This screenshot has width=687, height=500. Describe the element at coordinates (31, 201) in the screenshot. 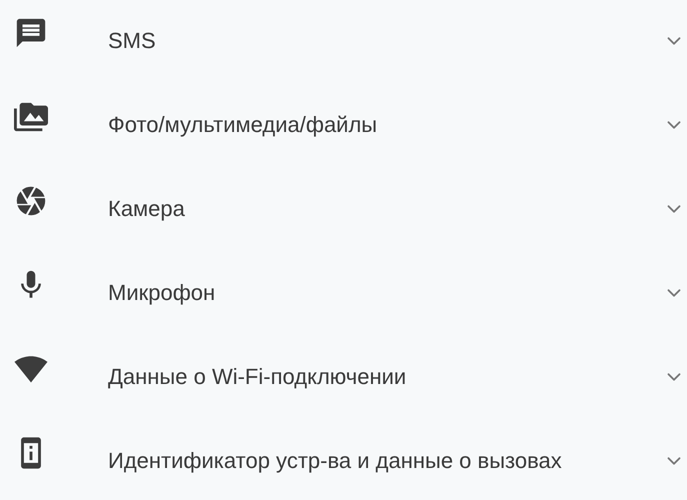

I see `aperture-icon` at that location.